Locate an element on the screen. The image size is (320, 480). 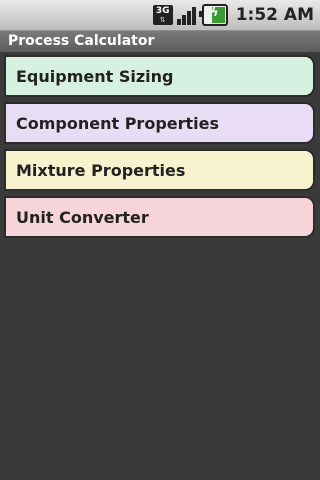
menu-item-equipment-sizing: Equipment Sizing is located at coordinates (159, 76).